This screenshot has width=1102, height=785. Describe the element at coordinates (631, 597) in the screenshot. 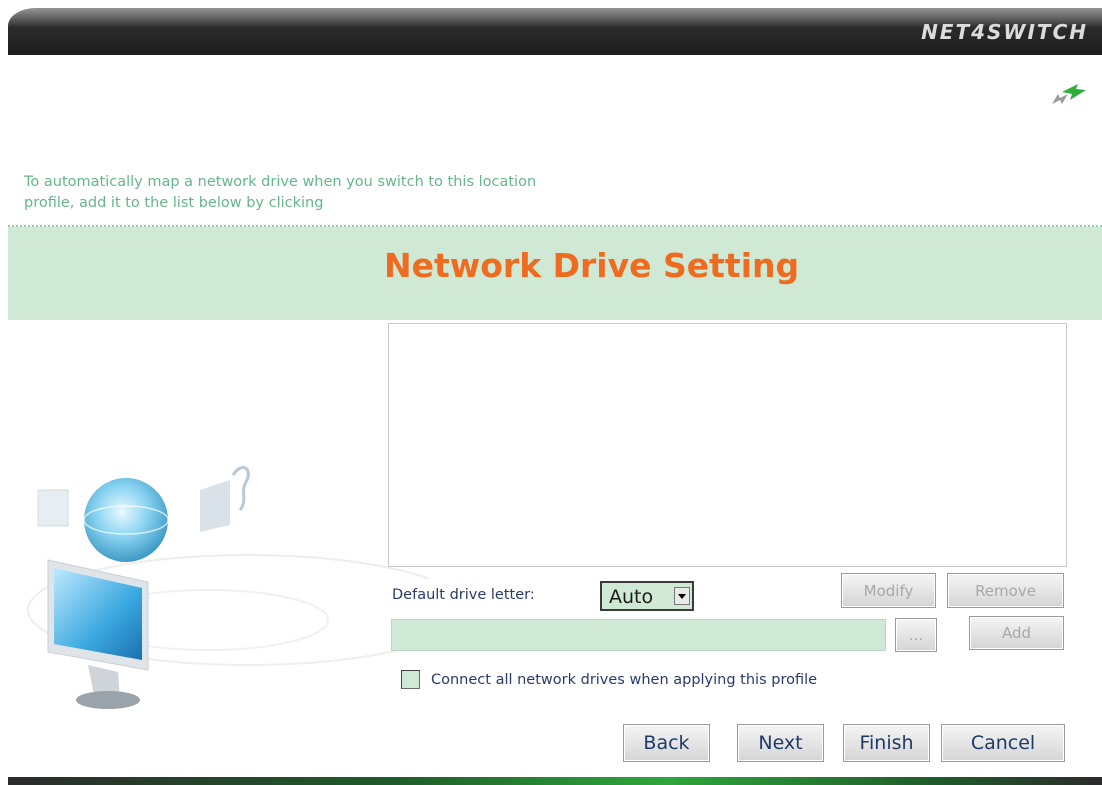

I see `drive-letter-value: Auto` at that location.